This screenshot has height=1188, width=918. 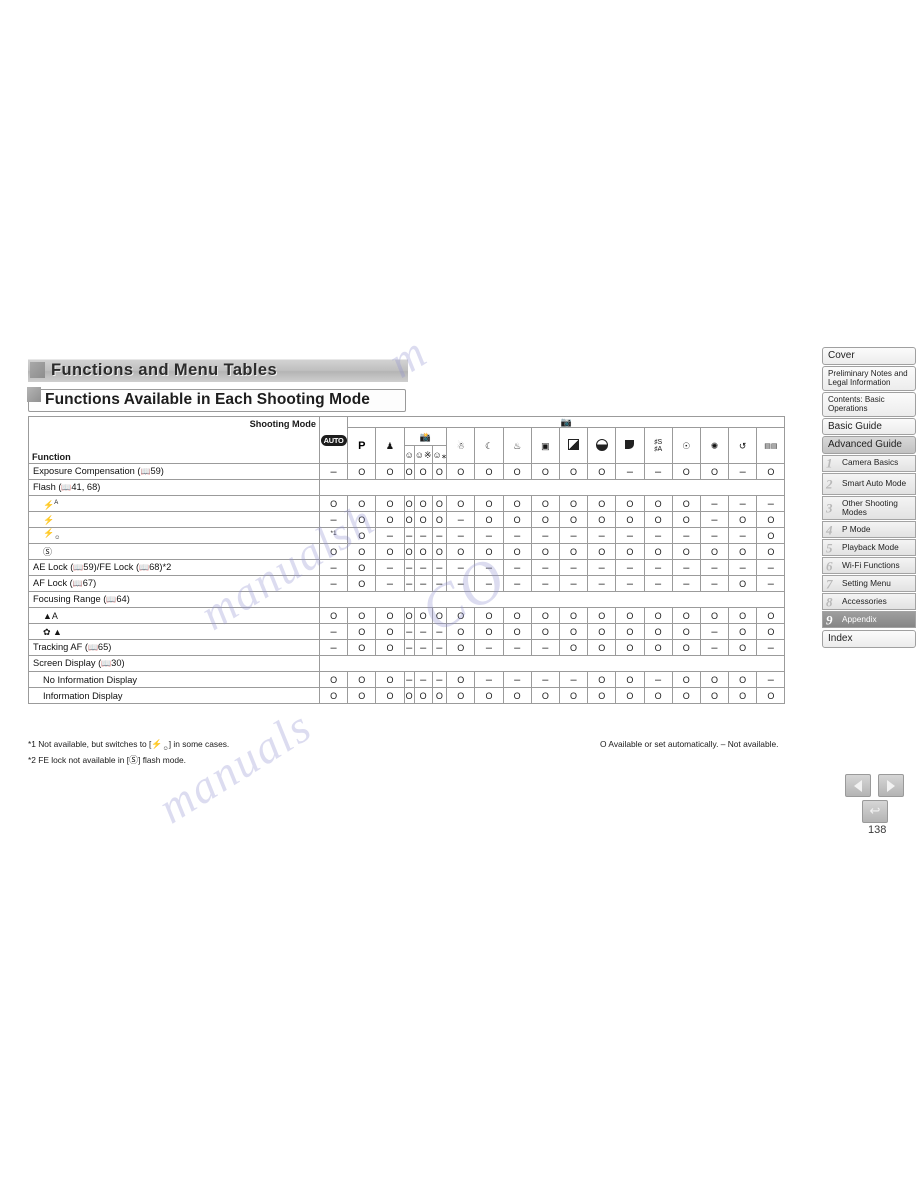 I want to click on flash-slow-synchro-icon: ⚡☺, so click(x=52, y=534).